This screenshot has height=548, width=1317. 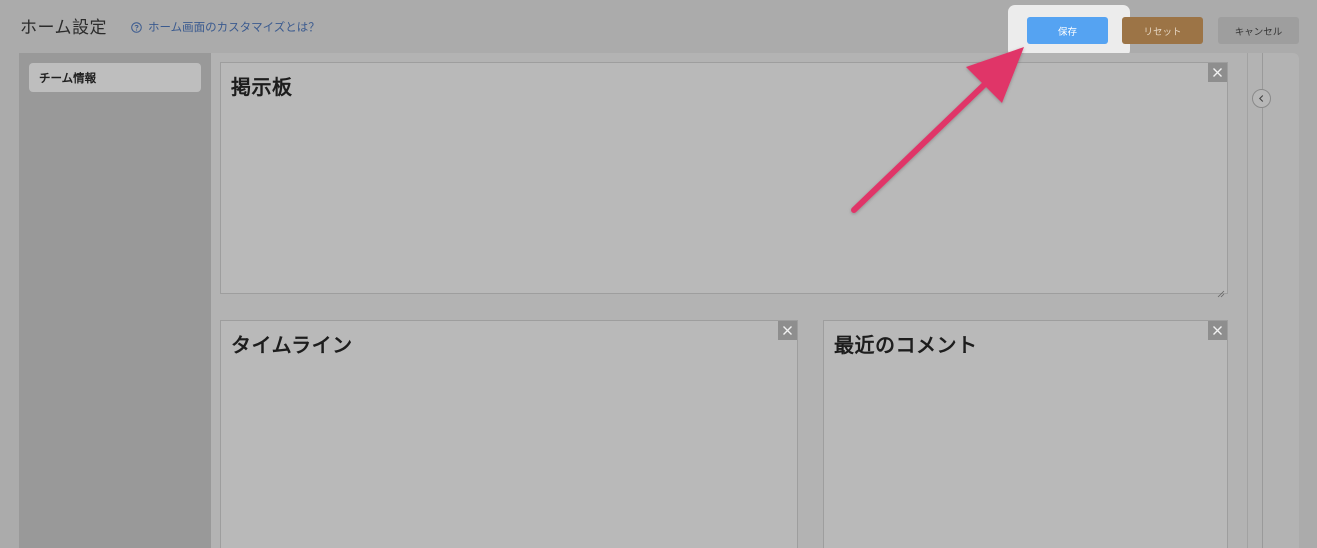 What do you see at coordinates (1247, 300) in the screenshot?
I see `panel-divider` at bounding box center [1247, 300].